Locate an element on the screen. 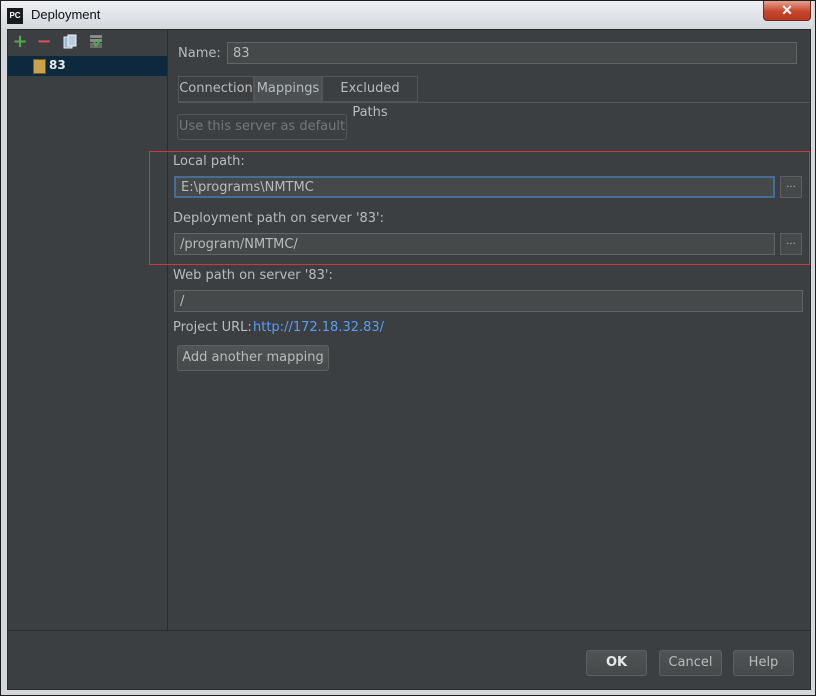 The height and width of the screenshot is (696, 816). tree-item-server: 83 is located at coordinates (87, 66).